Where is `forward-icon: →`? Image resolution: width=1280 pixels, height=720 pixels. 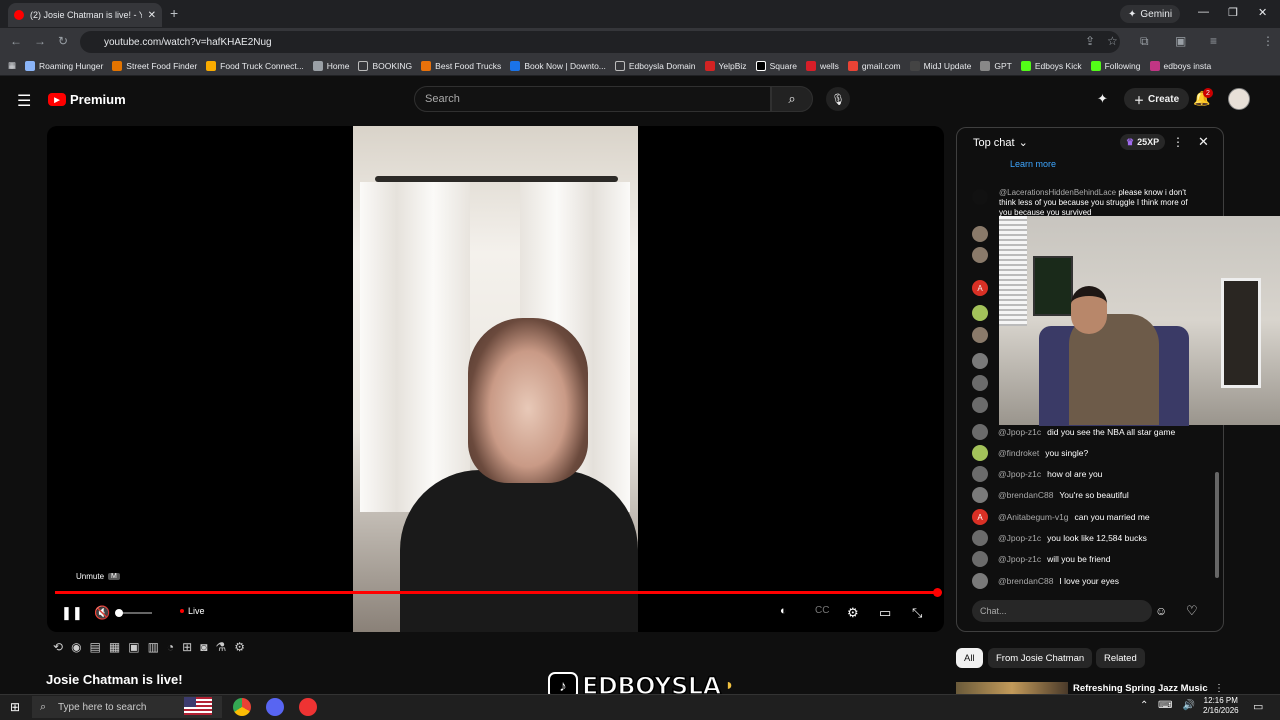
forward-icon: → is located at coordinates (40, 41).